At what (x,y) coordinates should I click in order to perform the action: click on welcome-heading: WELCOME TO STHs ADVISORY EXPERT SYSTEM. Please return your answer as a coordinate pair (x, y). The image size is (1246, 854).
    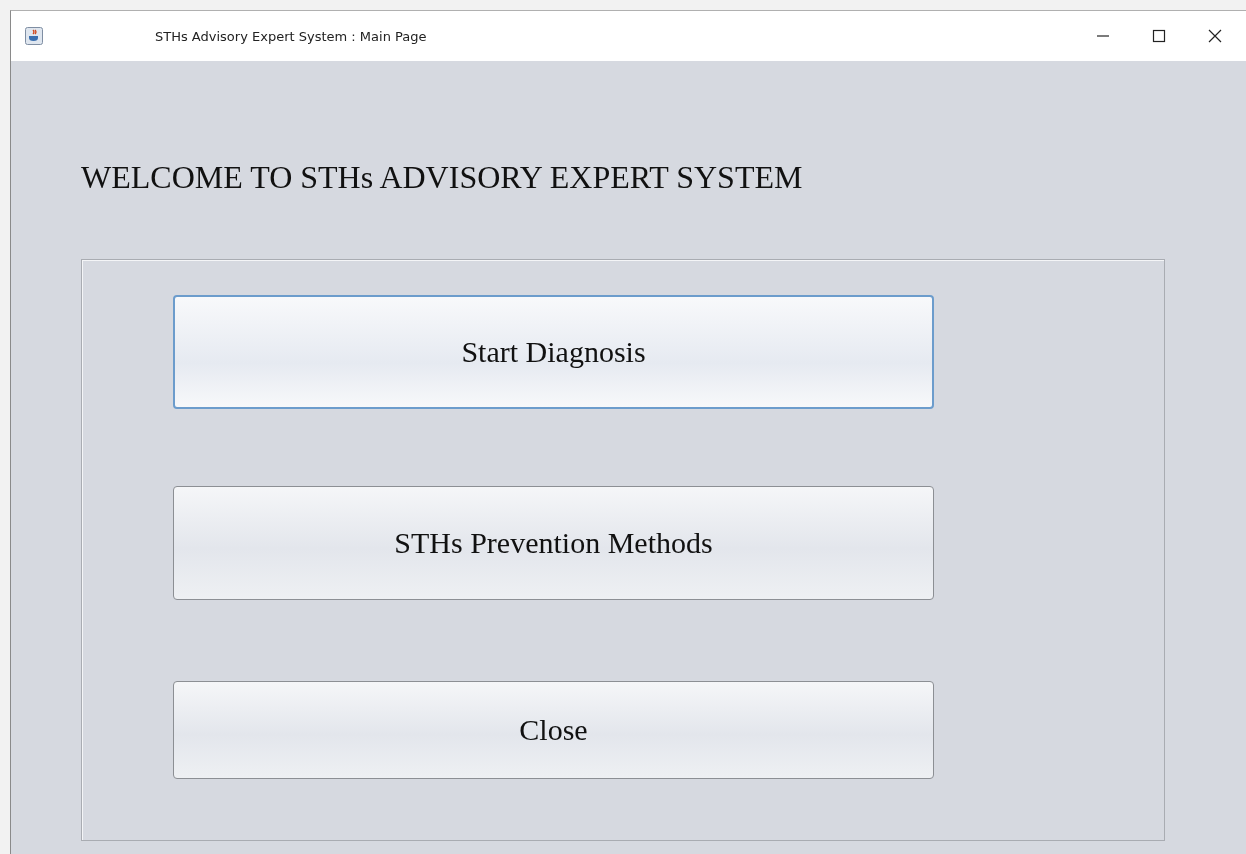
    Looking at the image, I should click on (442, 178).